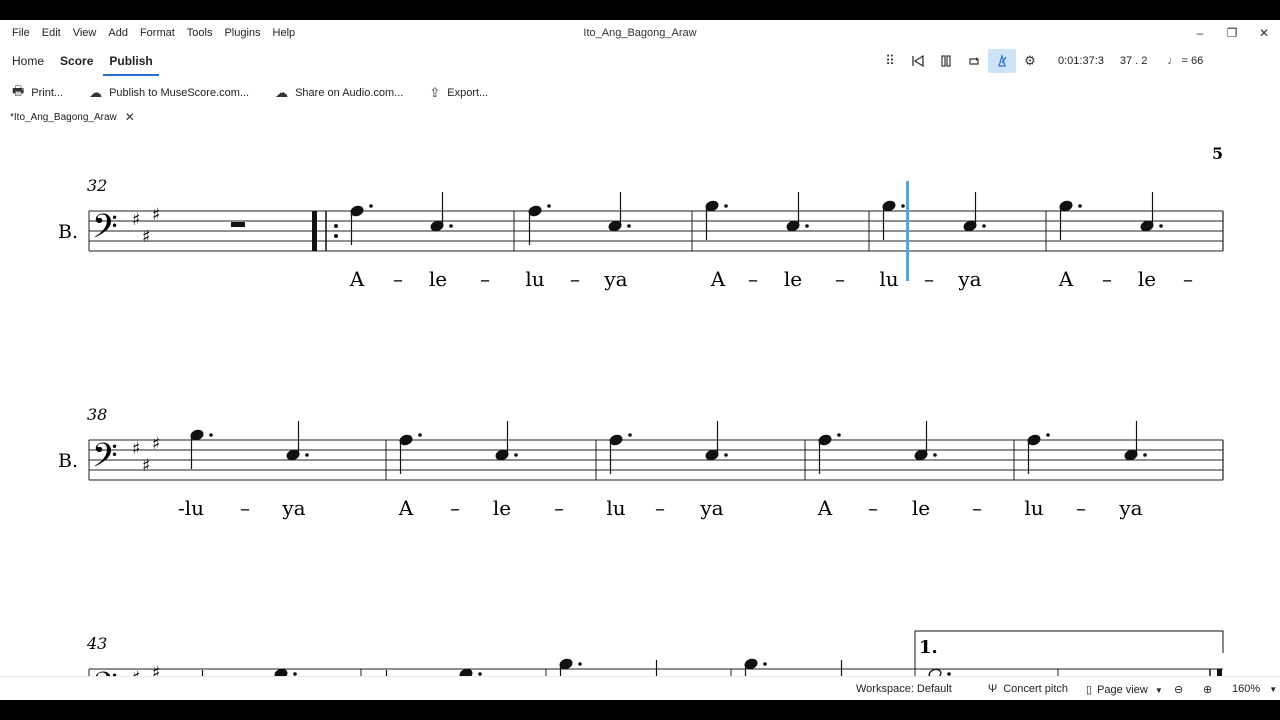  Describe the element at coordinates (1081, 61) in the screenshot. I see `time-readout: 0:01:37:3` at that location.